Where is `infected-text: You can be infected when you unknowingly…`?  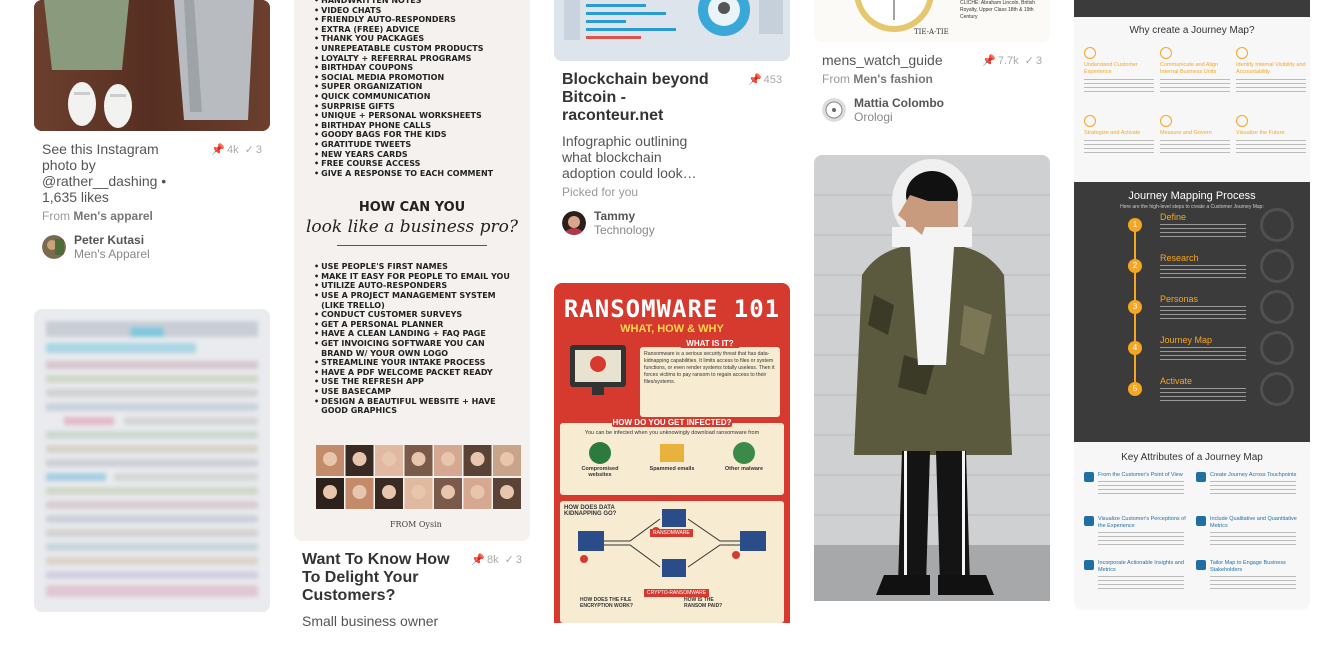
infected-text: You can be infected when you unknowingly… is located at coordinates (672, 433).